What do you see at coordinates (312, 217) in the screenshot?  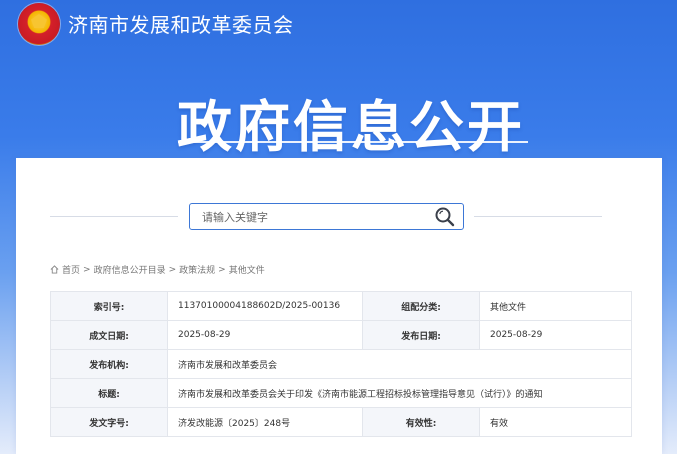 I see `search-input` at bounding box center [312, 217].